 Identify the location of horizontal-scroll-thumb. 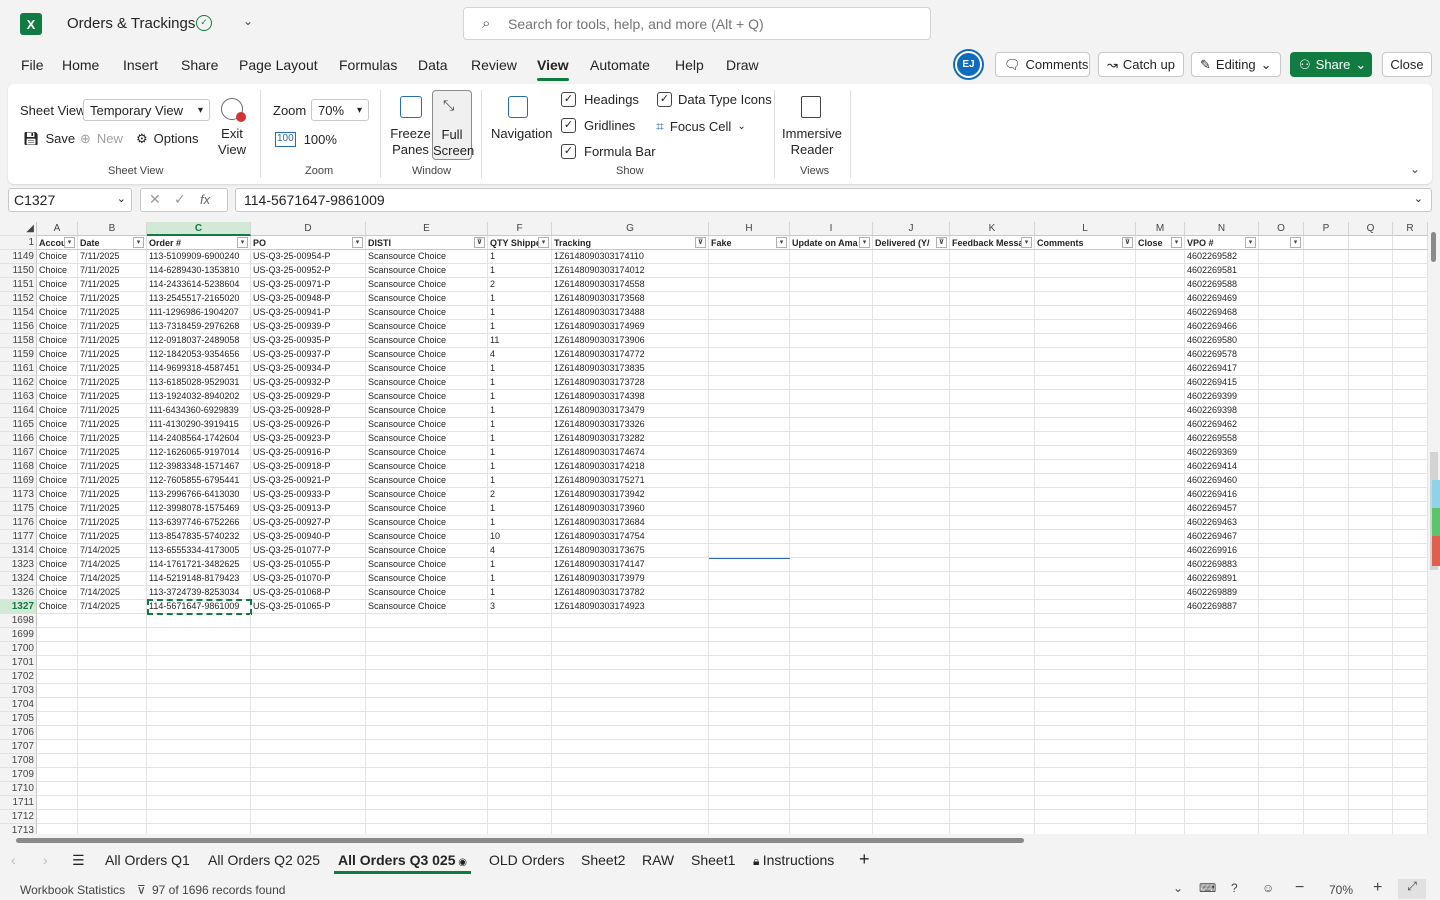
(520, 840).